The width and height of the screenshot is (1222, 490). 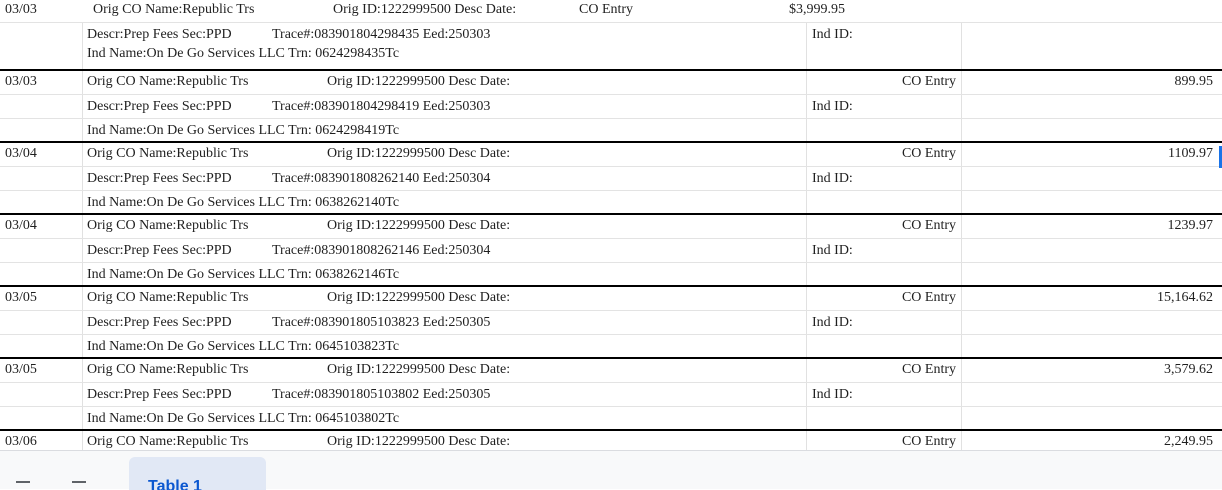 I want to click on amount-cell: 1109.97, so click(x=1190, y=154).